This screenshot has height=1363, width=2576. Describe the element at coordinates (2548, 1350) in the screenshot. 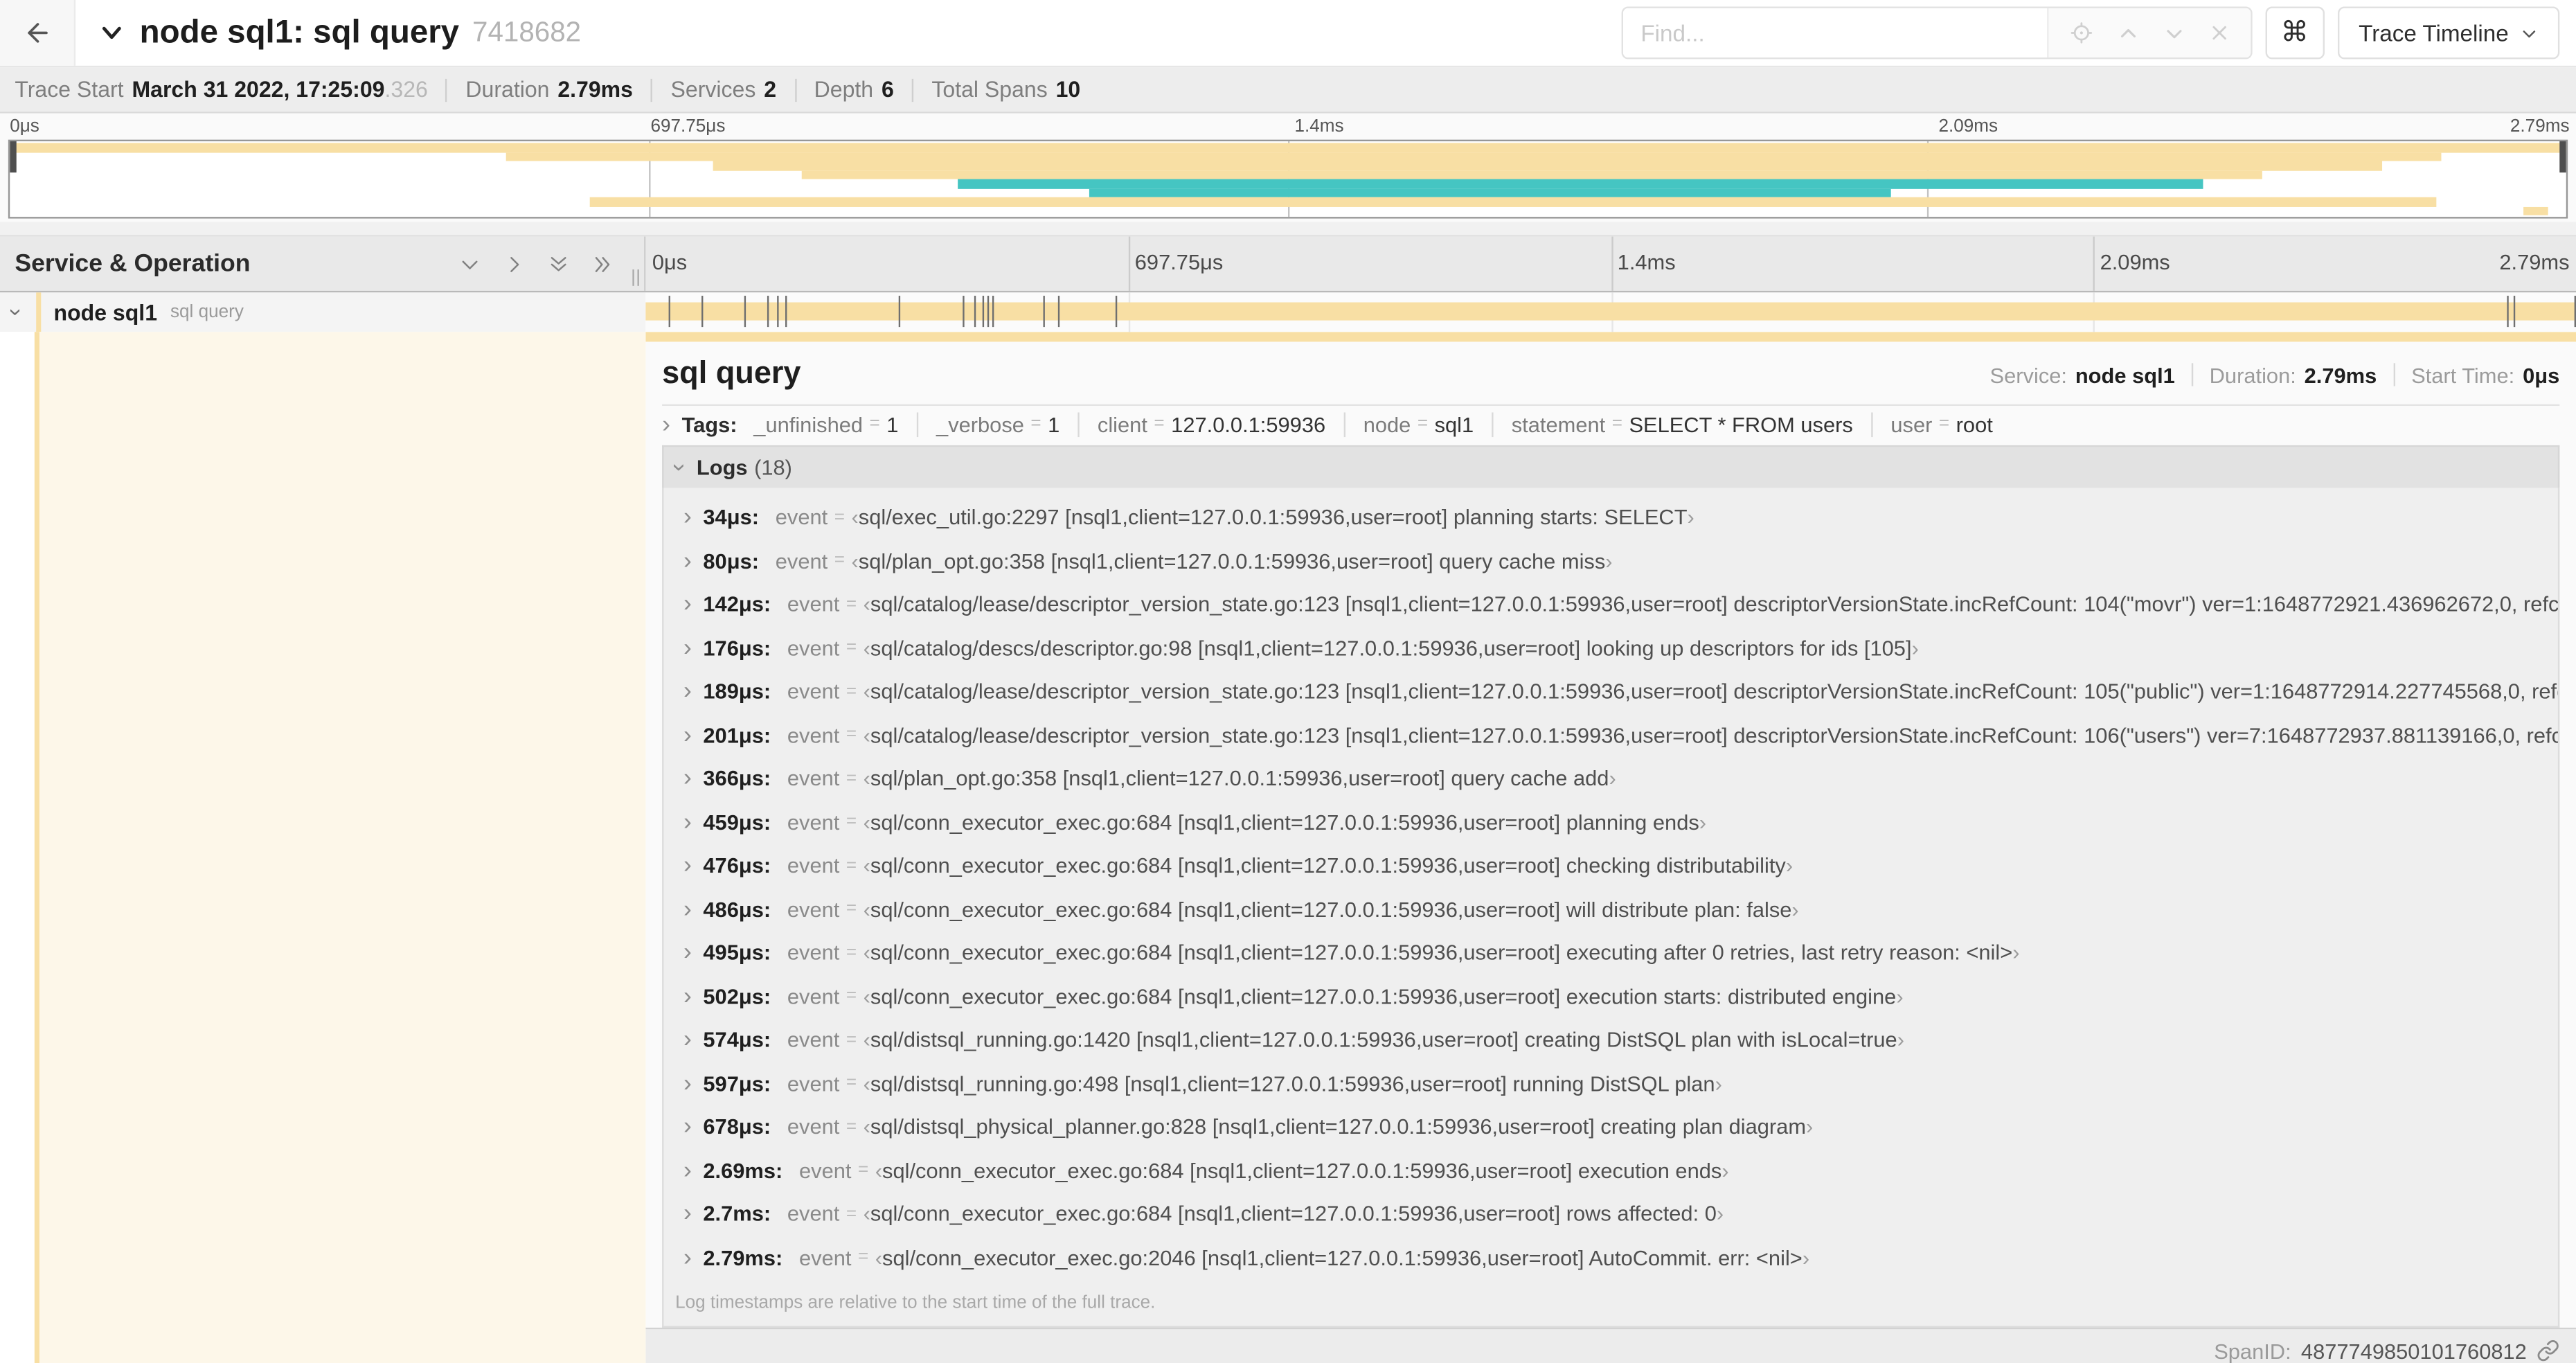

I see `link-icon` at that location.